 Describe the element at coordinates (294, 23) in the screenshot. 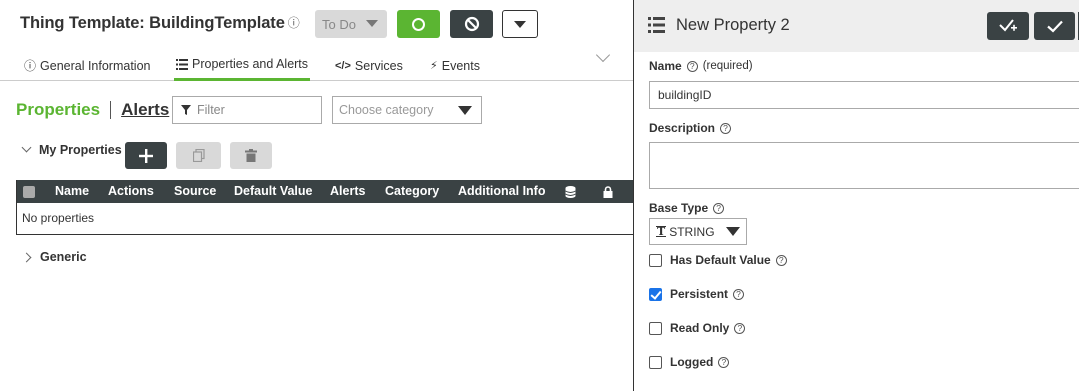

I see `help-icon: ⓘ` at that location.